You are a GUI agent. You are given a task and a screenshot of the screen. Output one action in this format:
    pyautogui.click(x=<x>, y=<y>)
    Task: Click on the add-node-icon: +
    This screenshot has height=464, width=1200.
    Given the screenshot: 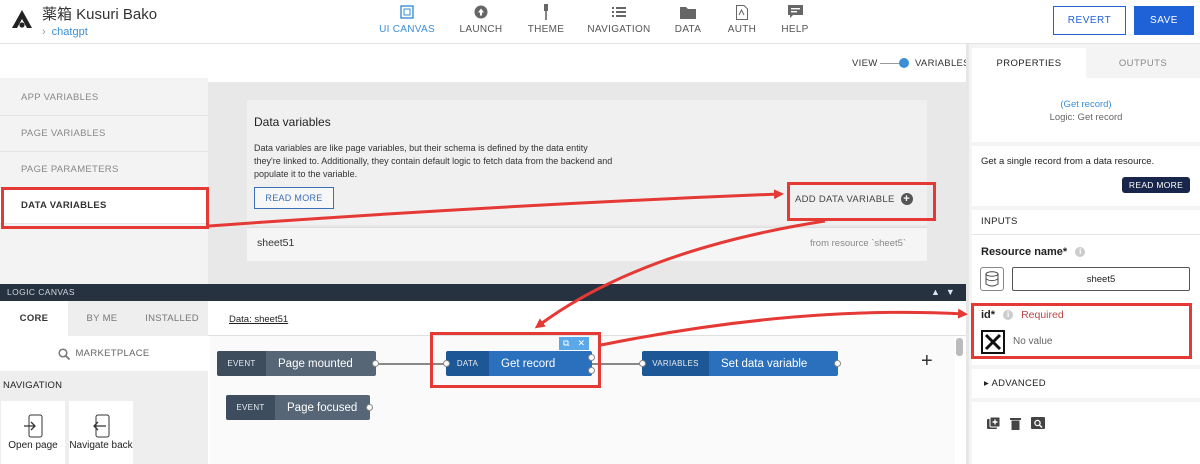 What is the action you would take?
    pyautogui.click(x=927, y=361)
    